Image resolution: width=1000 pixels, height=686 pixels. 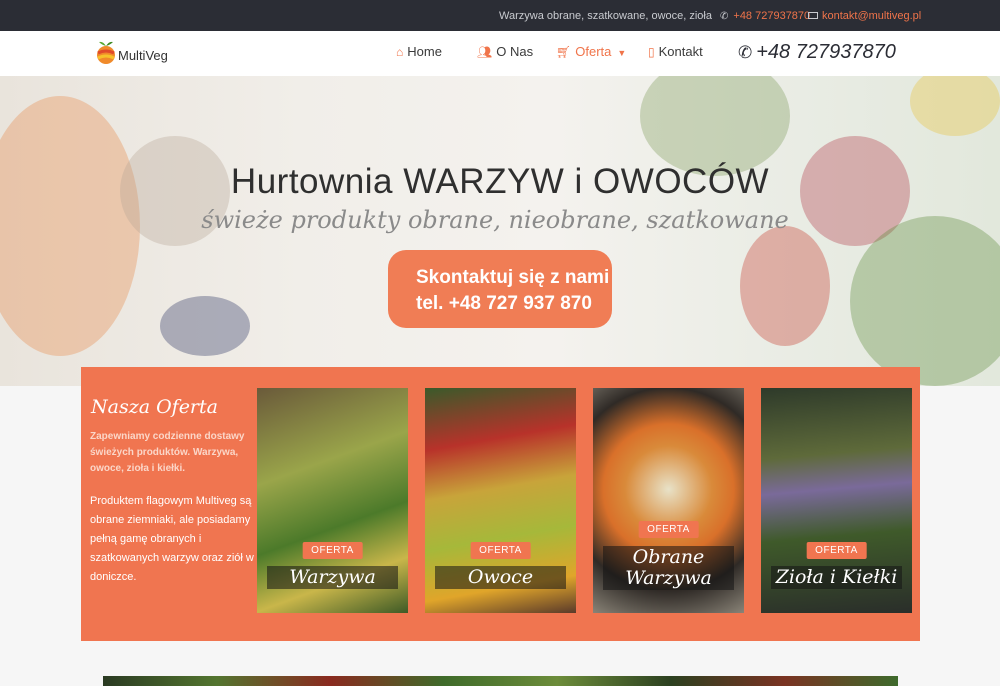 I want to click on offer-card-label: Owoce, so click(x=500, y=577).